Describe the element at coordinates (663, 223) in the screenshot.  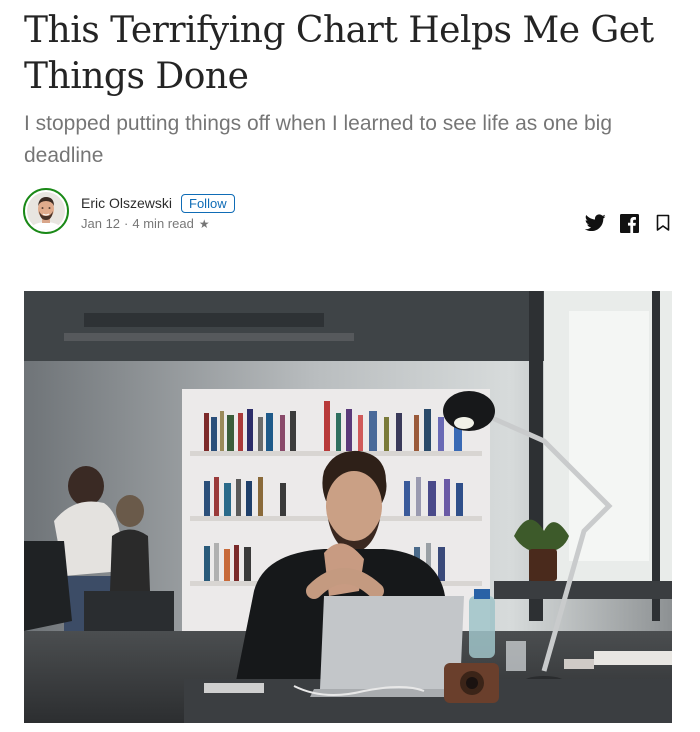
I see `bookmark-icon` at that location.